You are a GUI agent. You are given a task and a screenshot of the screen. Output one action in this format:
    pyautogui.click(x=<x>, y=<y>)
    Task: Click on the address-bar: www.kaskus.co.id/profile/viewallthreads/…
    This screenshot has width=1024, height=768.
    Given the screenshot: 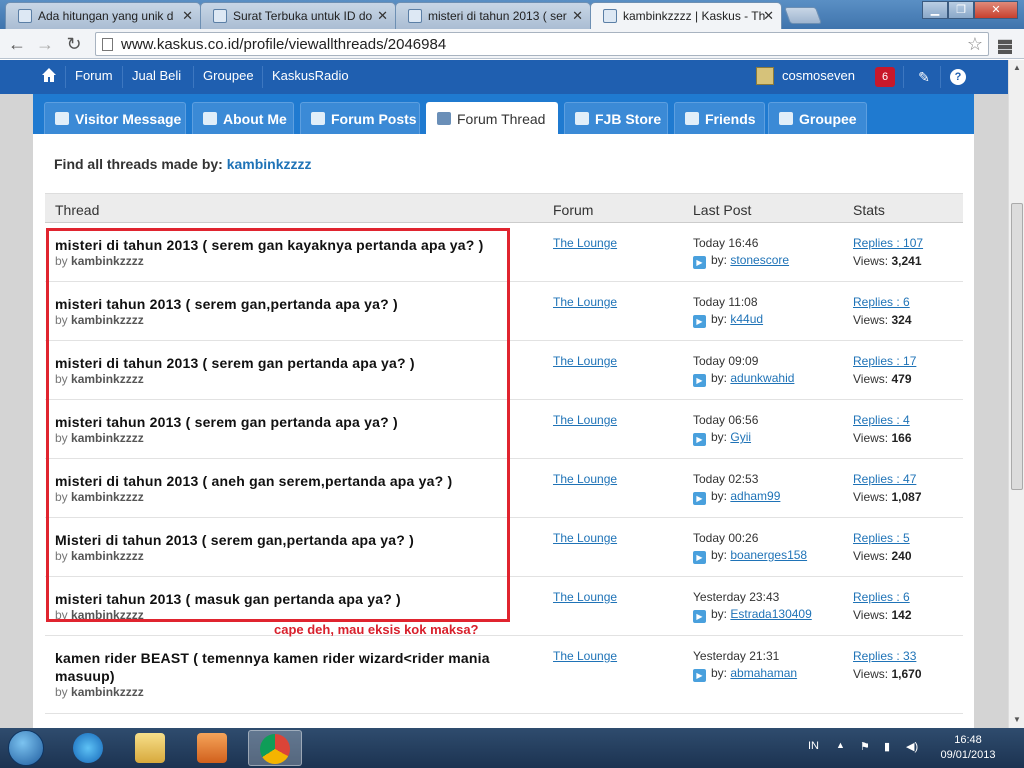 What is the action you would take?
    pyautogui.click(x=542, y=44)
    